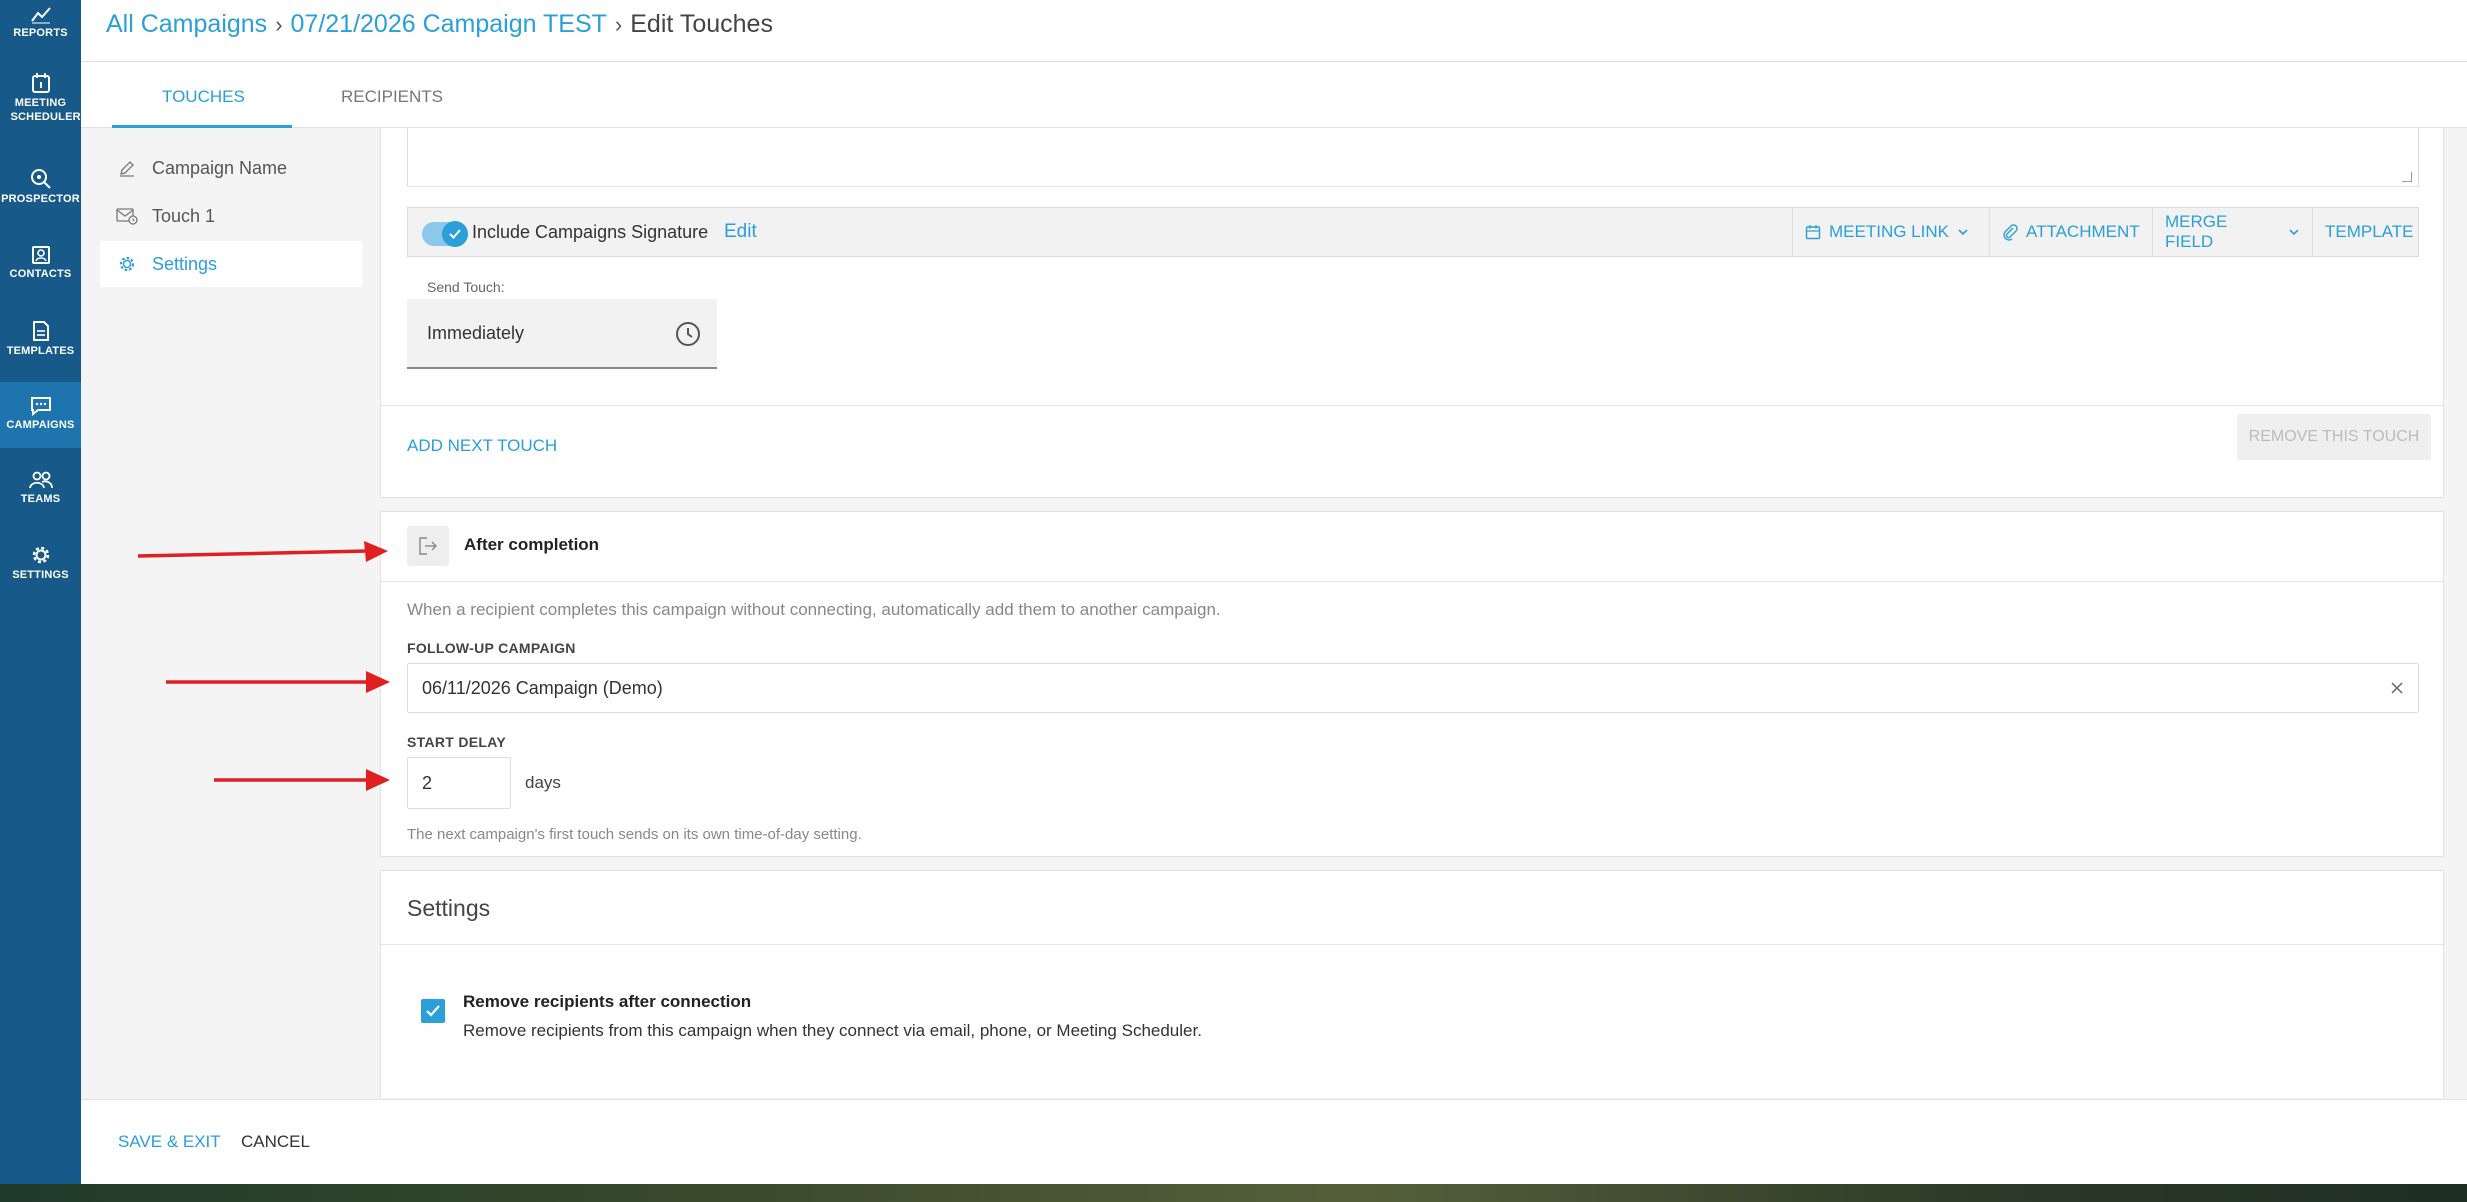  Describe the element at coordinates (40, 179) in the screenshot. I see `magnify-icon` at that location.